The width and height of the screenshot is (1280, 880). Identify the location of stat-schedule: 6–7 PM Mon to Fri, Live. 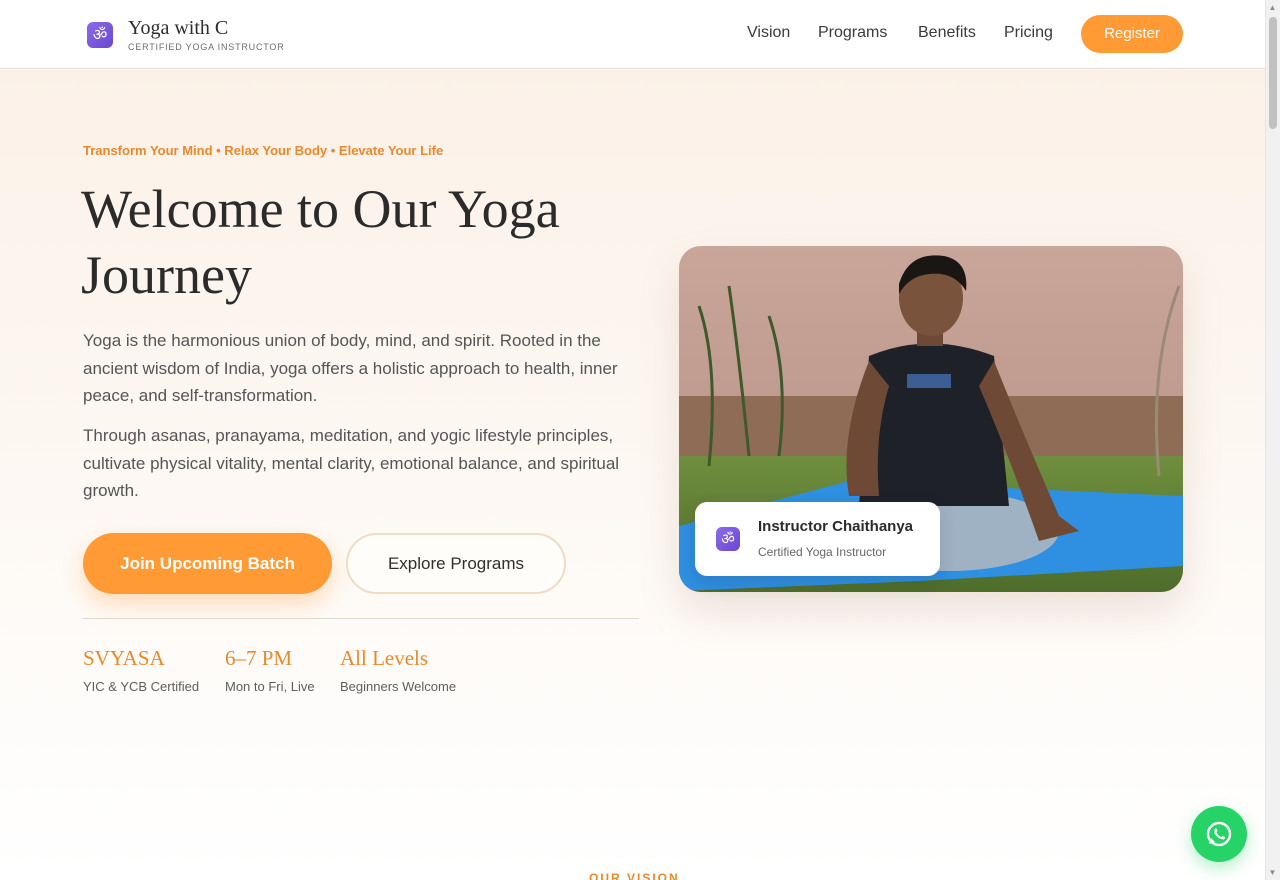
(270, 670).